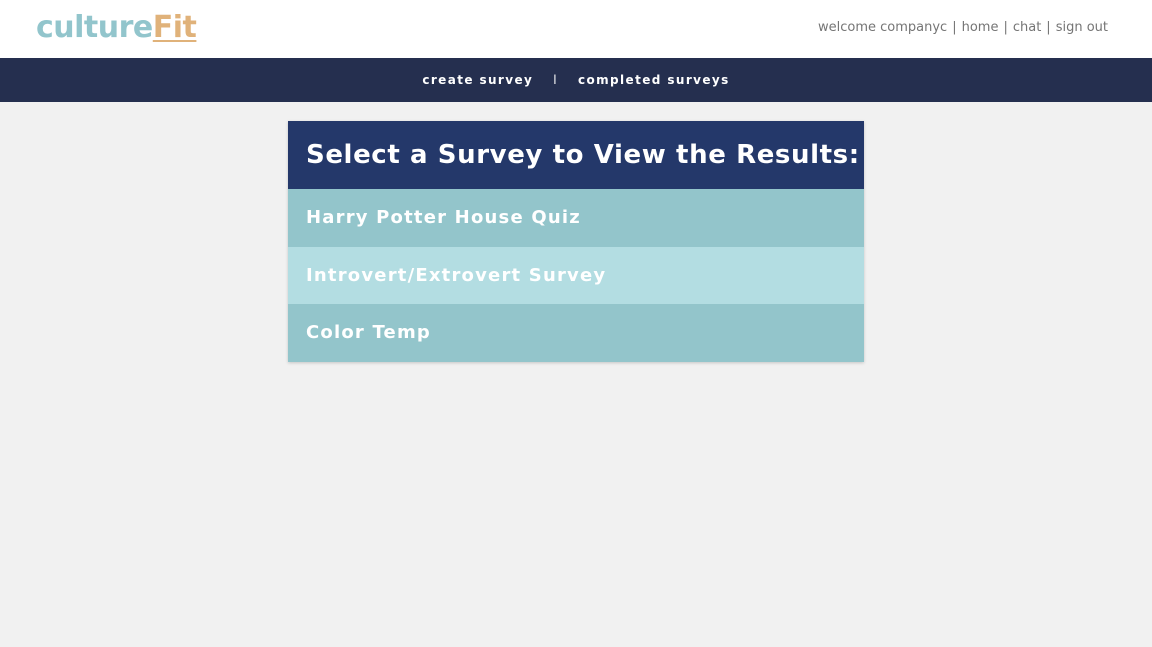 This screenshot has height=647, width=1152. I want to click on main-navbar: create survey l completed surveys, so click(576, 80).